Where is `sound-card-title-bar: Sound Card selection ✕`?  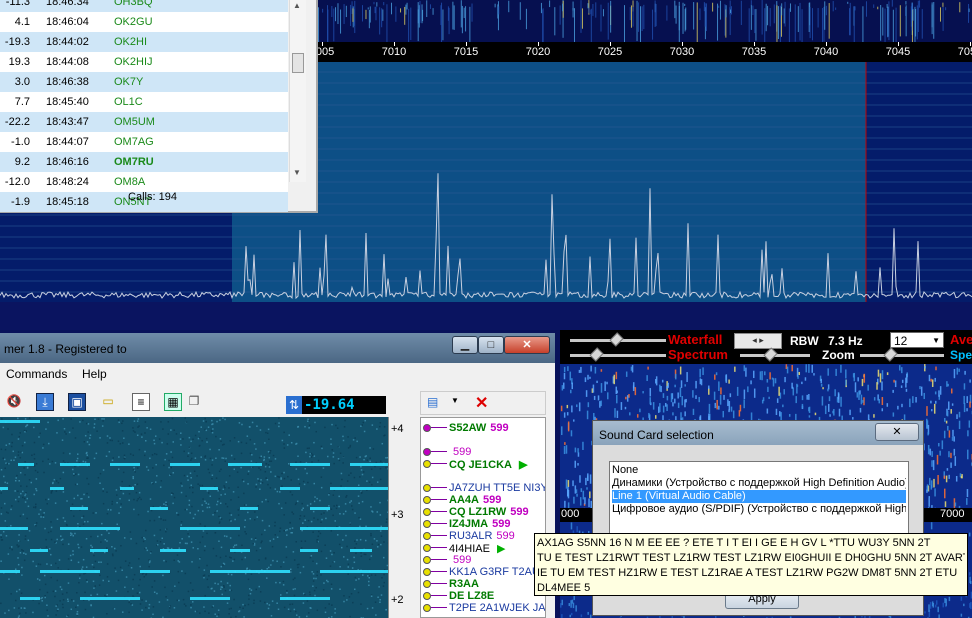
sound-card-title-bar: Sound Card selection ✕ is located at coordinates (758, 433).